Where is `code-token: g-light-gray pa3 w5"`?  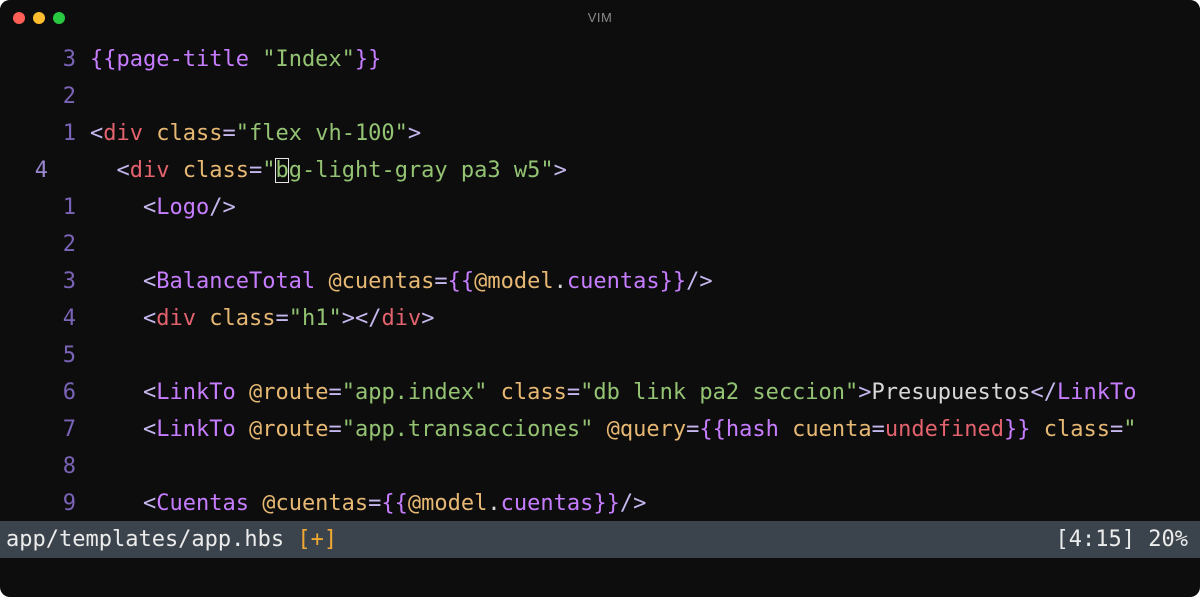 code-token: g-light-gray pa3 w5" is located at coordinates (421, 170).